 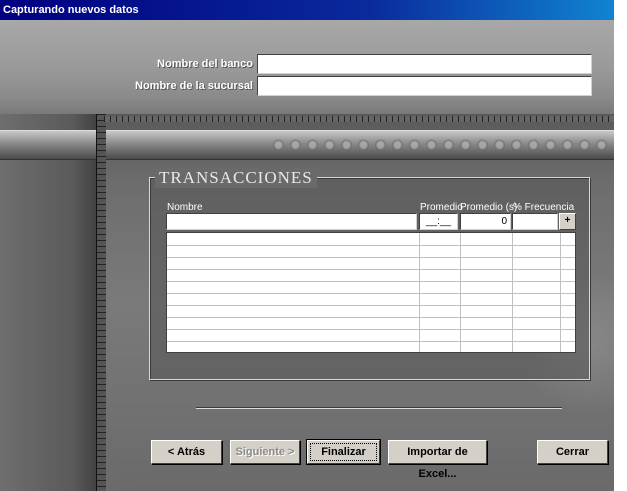 I want to click on column-header-nombre: Nombre, so click(x=185, y=207).